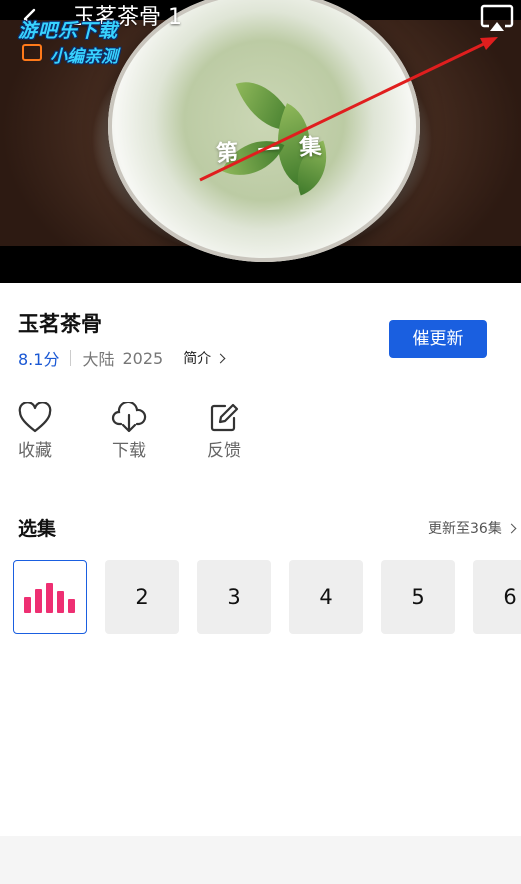 This screenshot has height=884, width=521. Describe the element at coordinates (224, 433) in the screenshot. I see `feedback-button: 反馈` at that location.